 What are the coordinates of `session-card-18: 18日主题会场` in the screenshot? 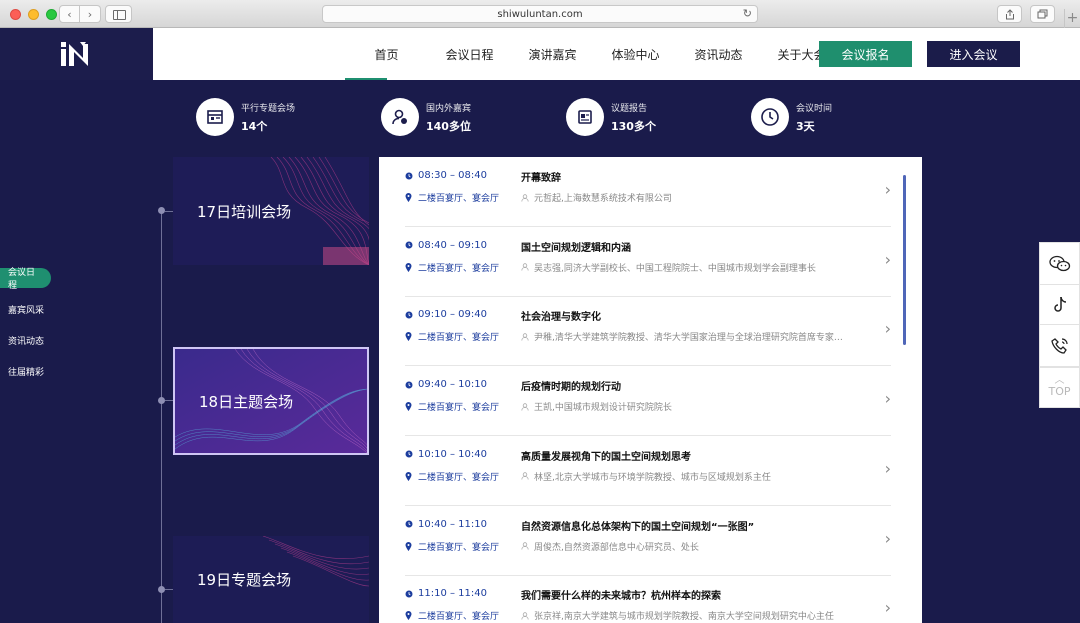 It's located at (271, 401).